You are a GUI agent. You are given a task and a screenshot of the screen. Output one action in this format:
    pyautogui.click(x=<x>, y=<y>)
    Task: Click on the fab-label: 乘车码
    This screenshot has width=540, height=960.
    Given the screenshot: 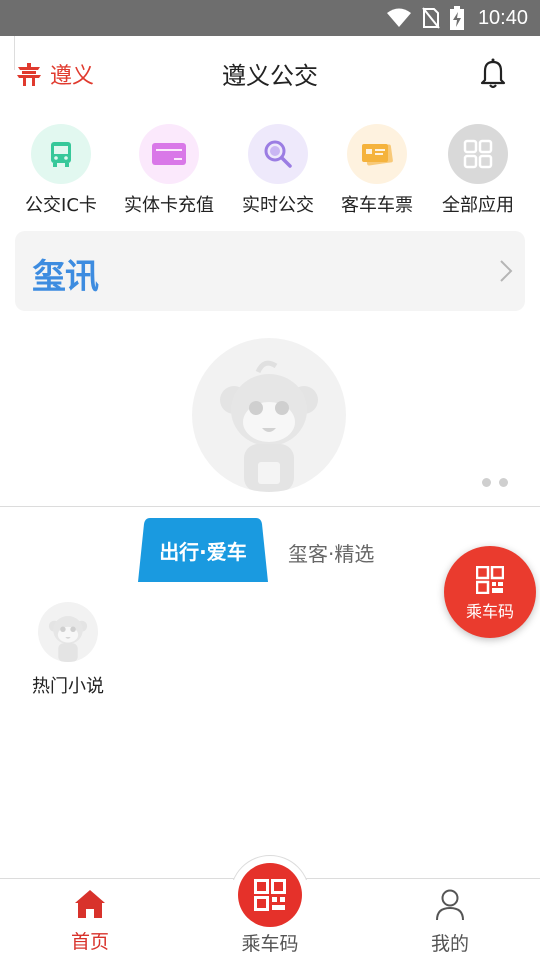 What is the action you would take?
    pyautogui.click(x=489, y=611)
    